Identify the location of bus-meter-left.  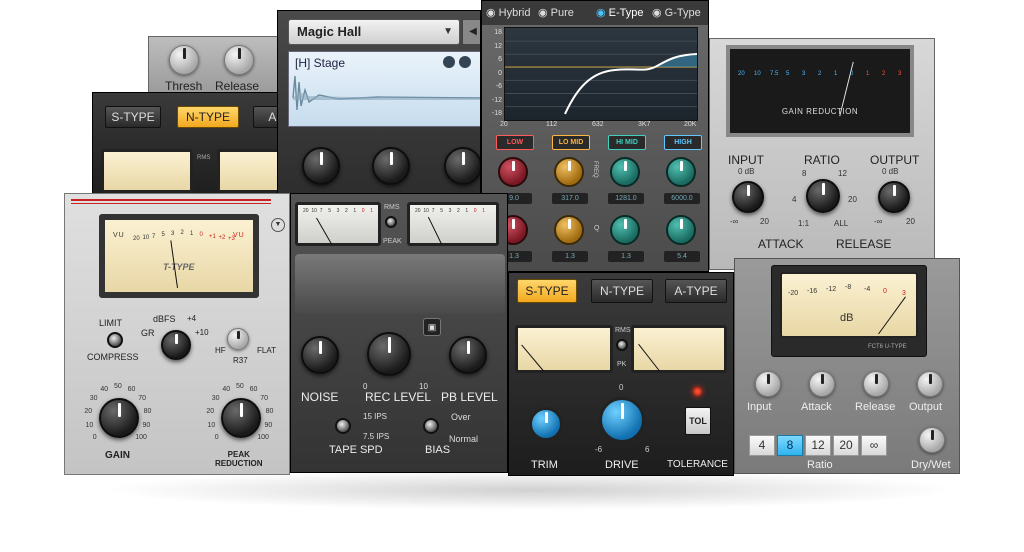
(564, 349).